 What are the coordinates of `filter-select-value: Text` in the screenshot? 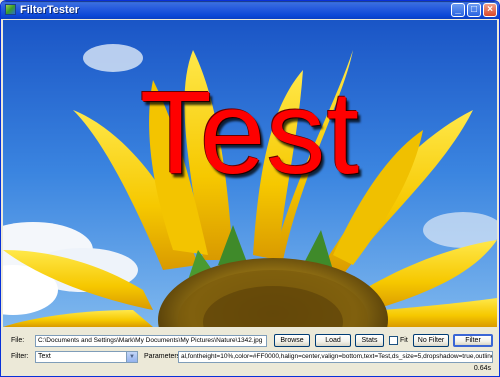 It's located at (44, 356).